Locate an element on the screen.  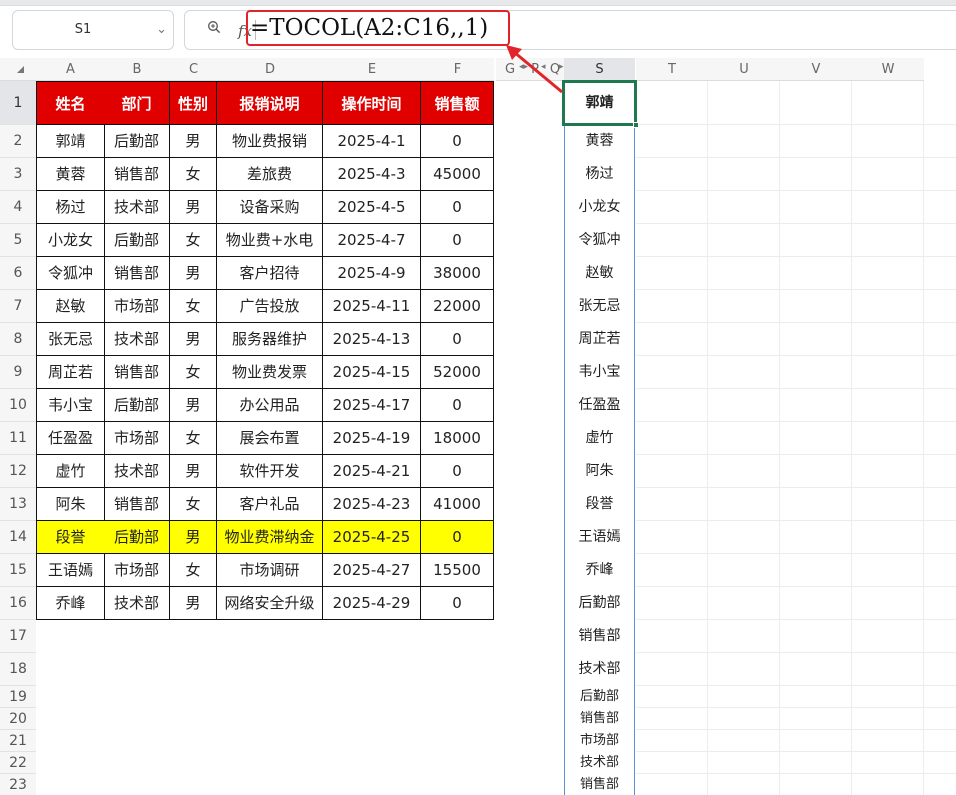
table-cell: 物业费滞纳金 is located at coordinates (270, 537).